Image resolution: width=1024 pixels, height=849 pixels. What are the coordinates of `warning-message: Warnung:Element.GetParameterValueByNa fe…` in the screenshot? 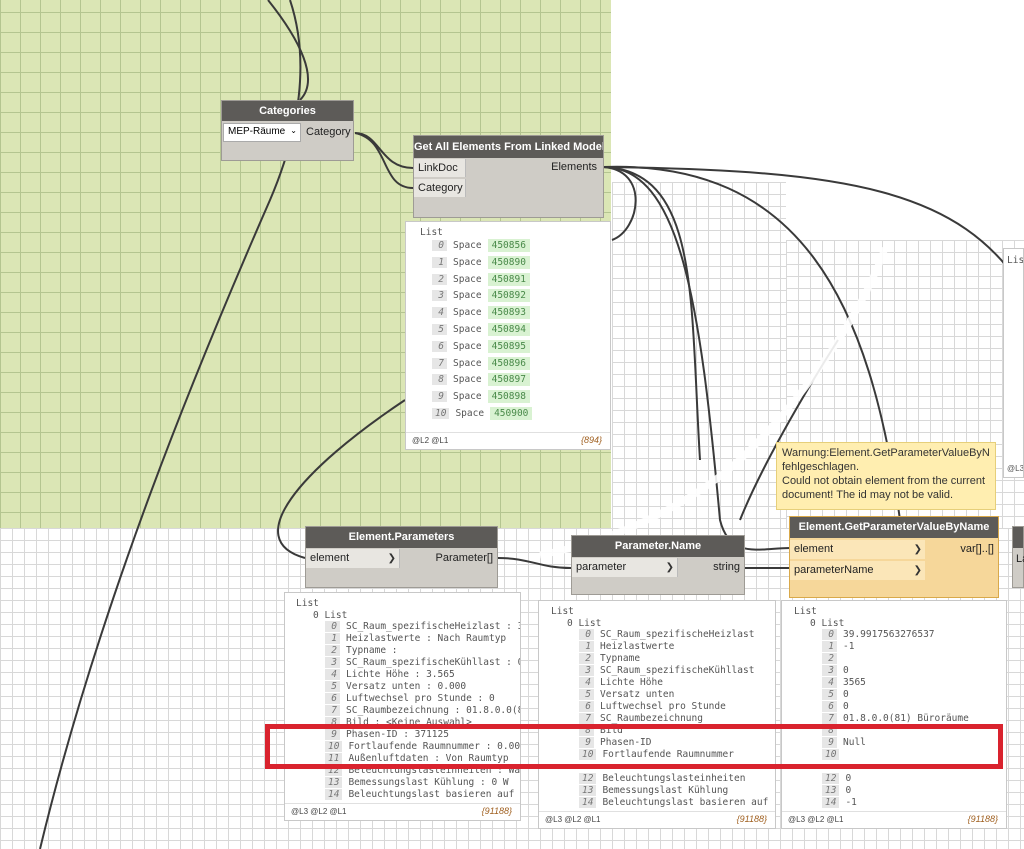 It's located at (886, 476).